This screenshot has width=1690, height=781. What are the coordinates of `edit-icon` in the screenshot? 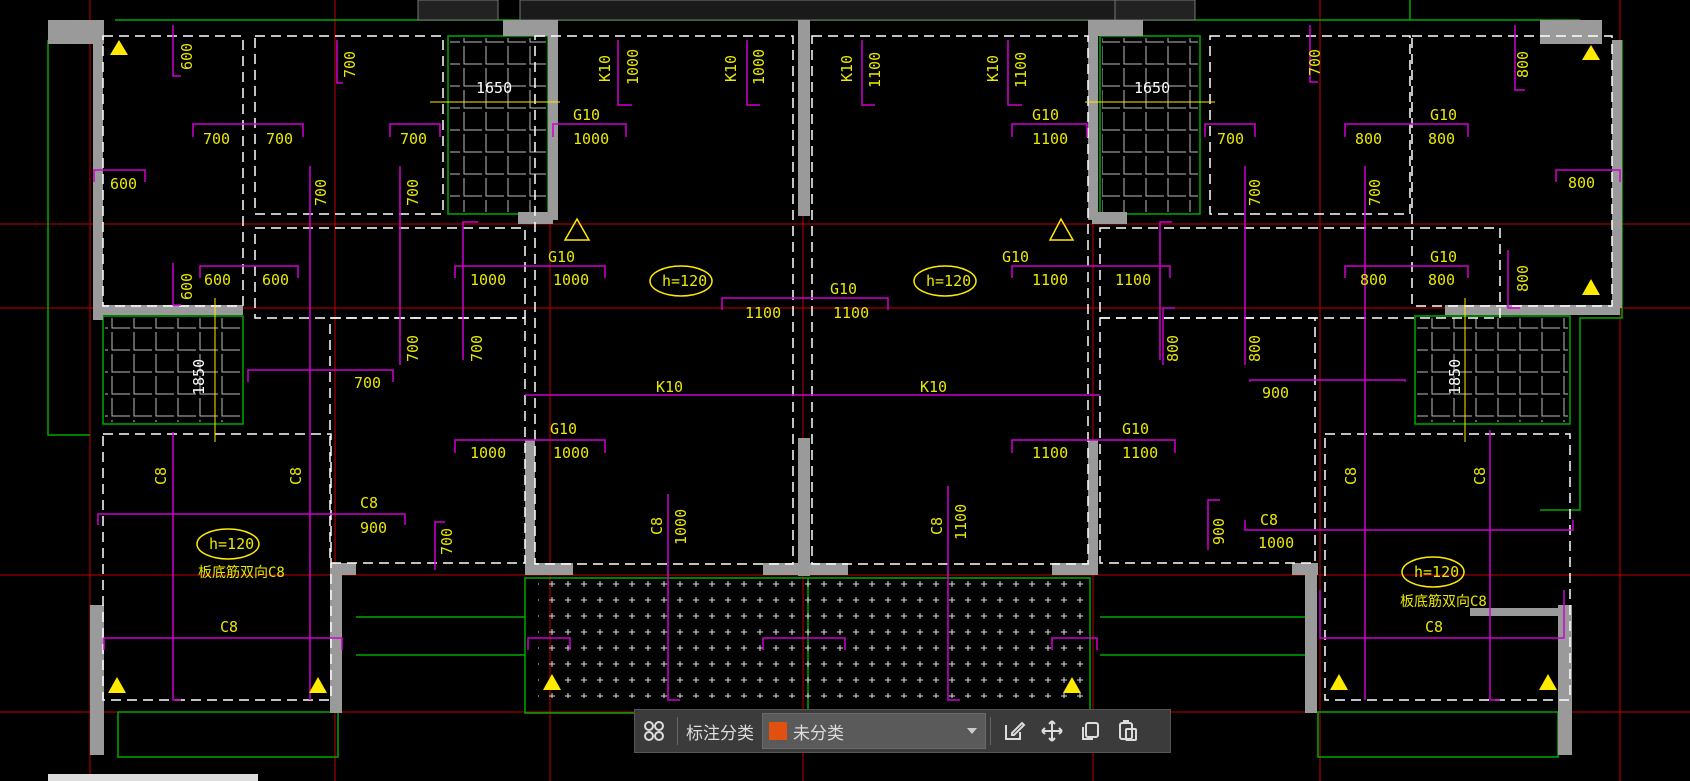 It's located at (1014, 731).